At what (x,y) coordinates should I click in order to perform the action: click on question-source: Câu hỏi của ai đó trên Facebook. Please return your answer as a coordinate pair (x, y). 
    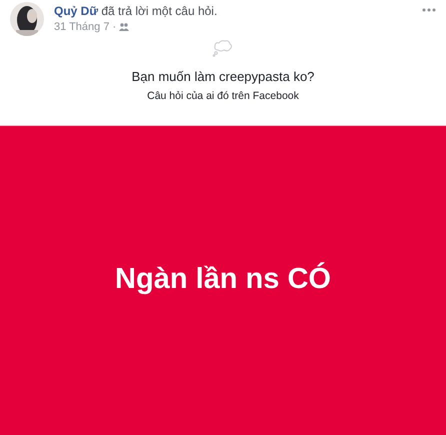
    Looking at the image, I should click on (223, 96).